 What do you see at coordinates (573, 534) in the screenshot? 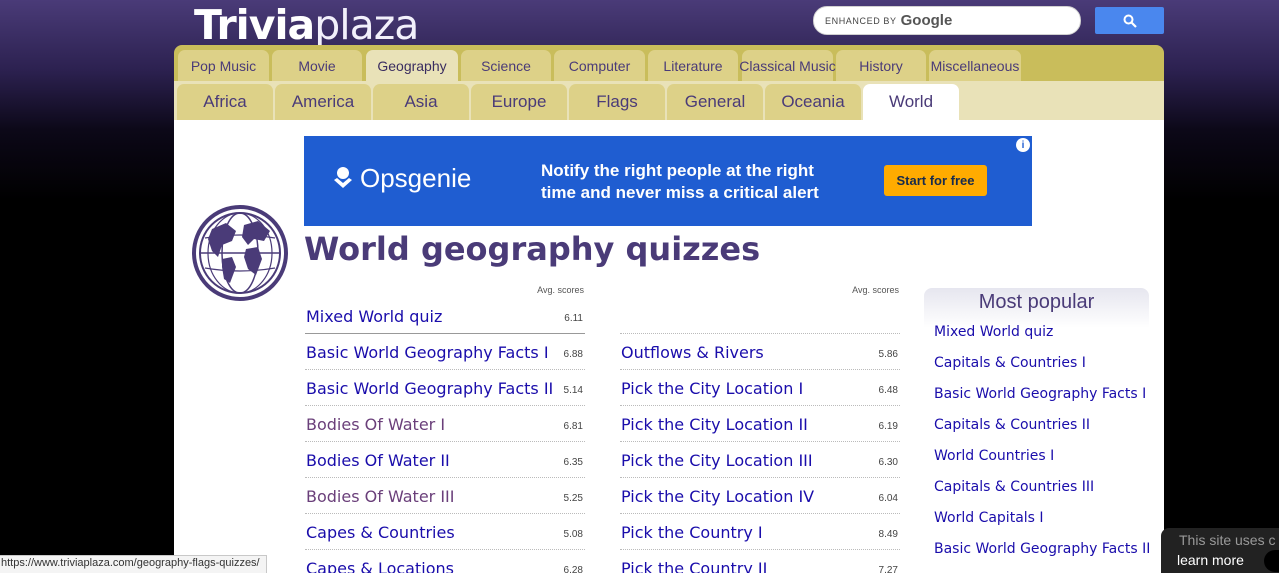
I see `quiz-avg-score: 5.08` at bounding box center [573, 534].